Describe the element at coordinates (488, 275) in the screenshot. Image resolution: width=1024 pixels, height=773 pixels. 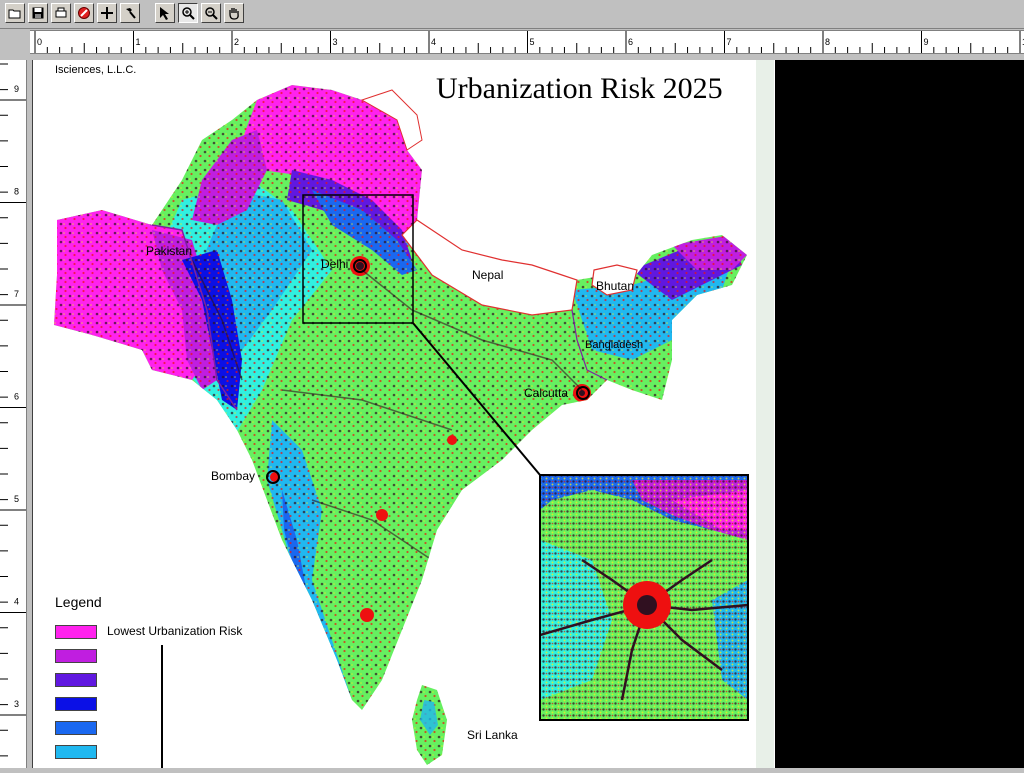
I see `label-nepal: Nepal` at that location.